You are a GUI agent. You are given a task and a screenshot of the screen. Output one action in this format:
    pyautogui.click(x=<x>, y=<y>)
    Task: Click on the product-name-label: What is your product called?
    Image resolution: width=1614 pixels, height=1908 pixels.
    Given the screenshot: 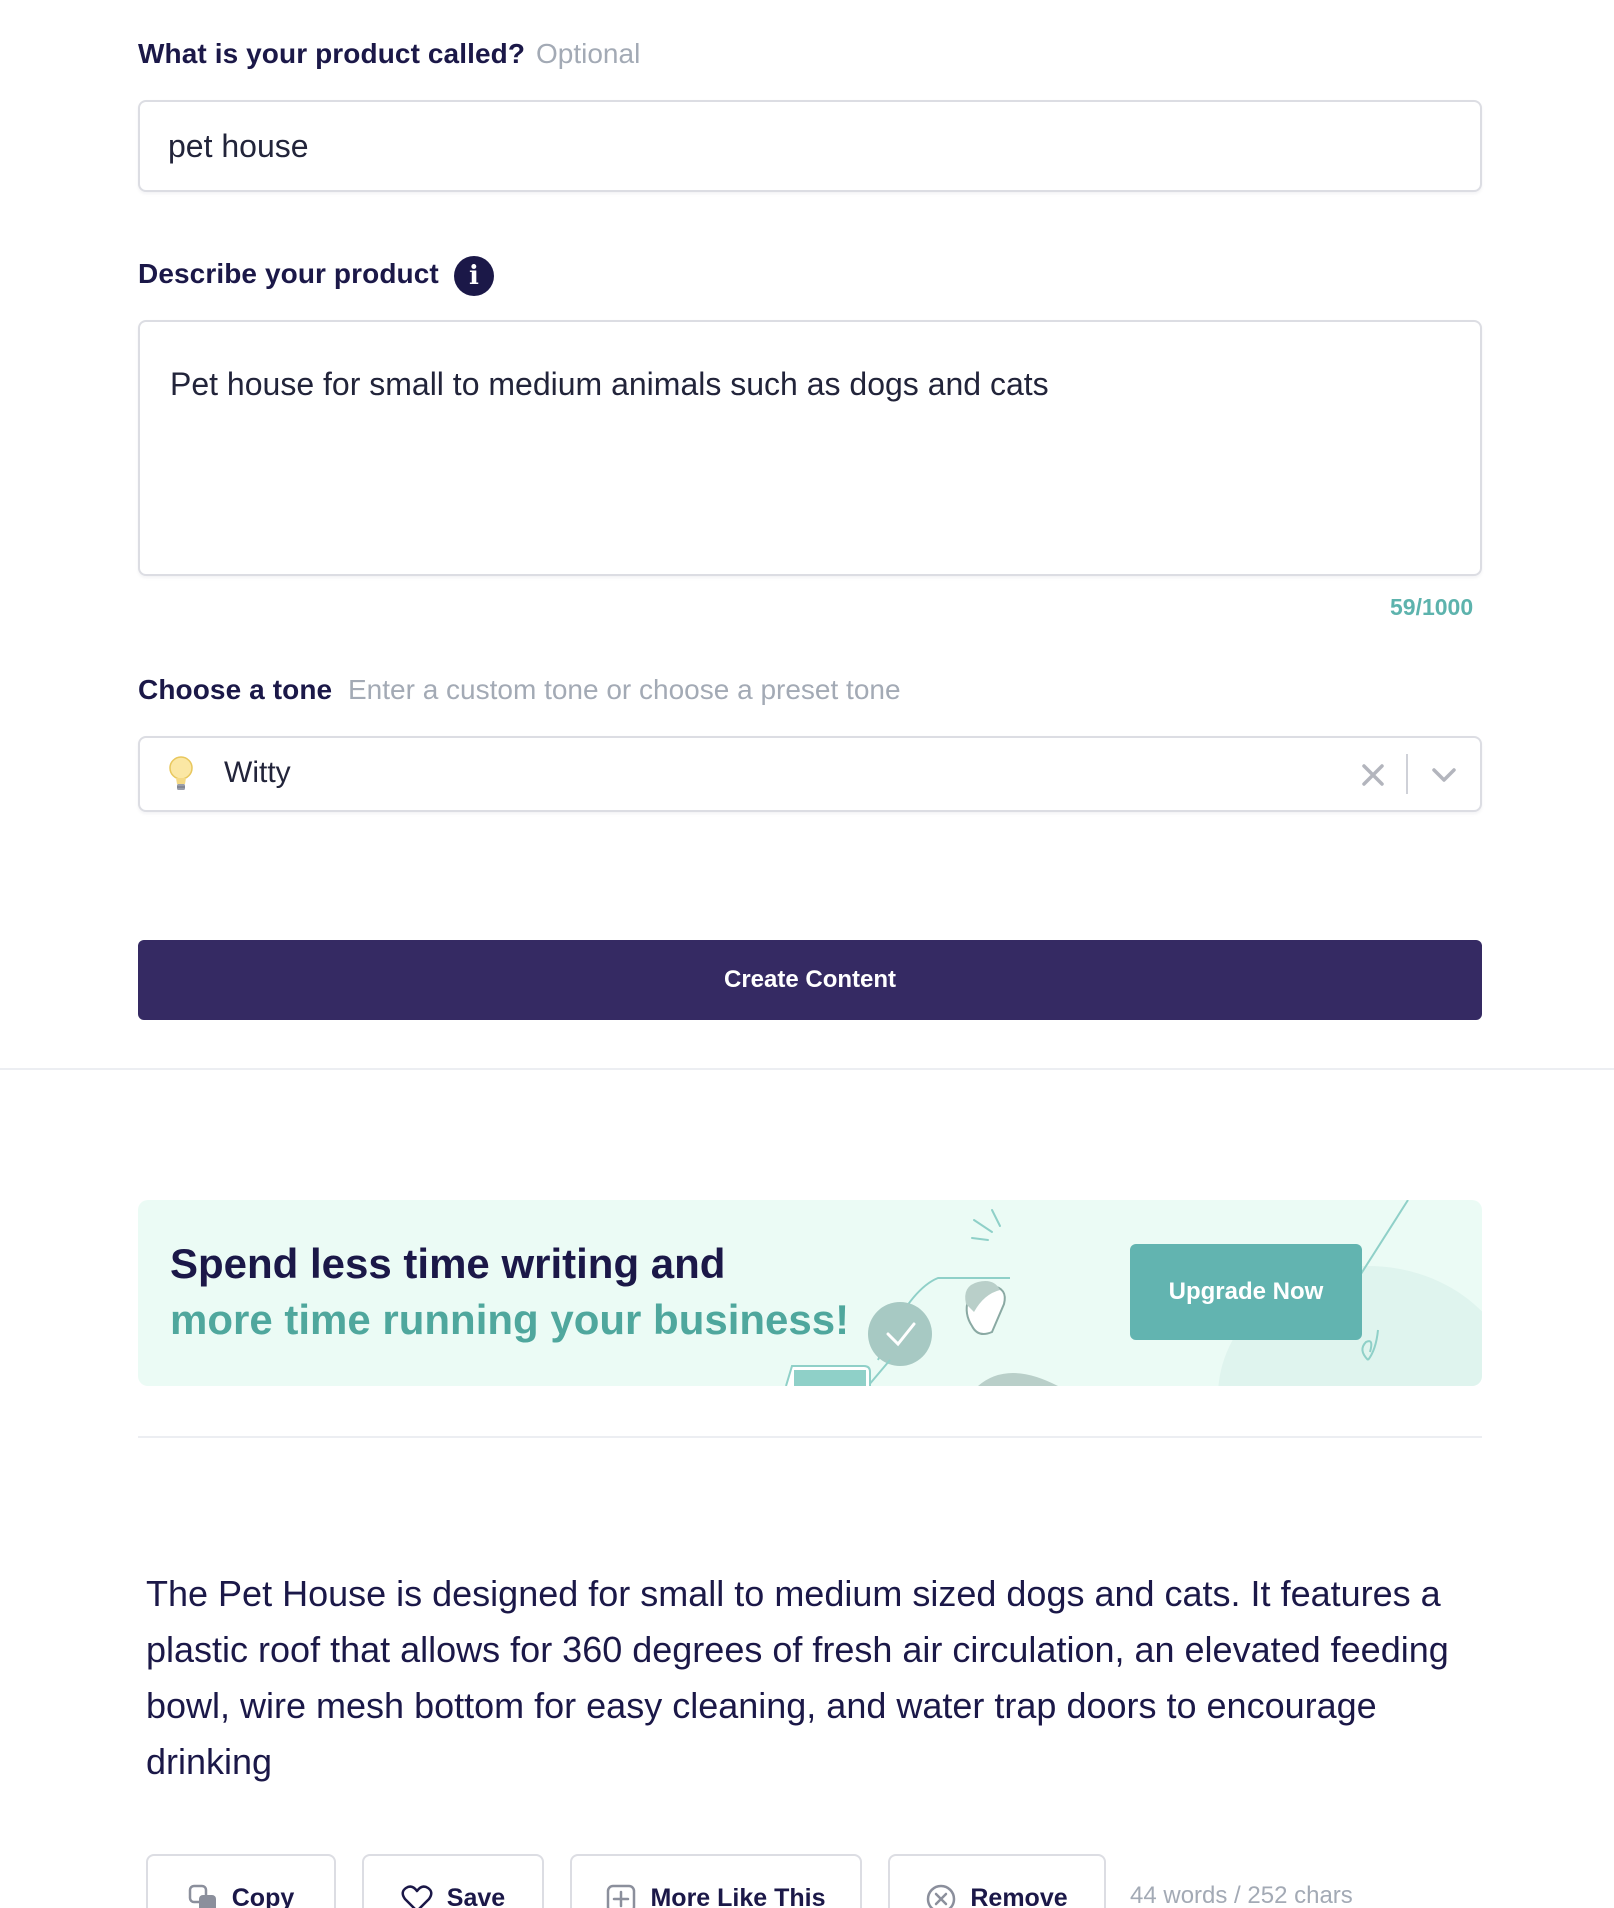 What is the action you would take?
    pyautogui.click(x=332, y=53)
    